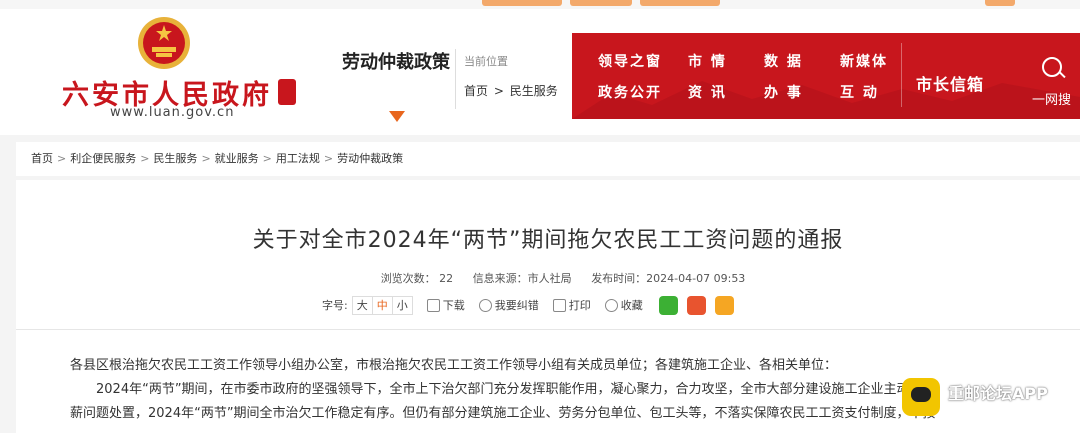 Image resolution: width=1080 pixels, height=433 pixels. I want to click on nav-city-info: 市 情, so click(707, 61).